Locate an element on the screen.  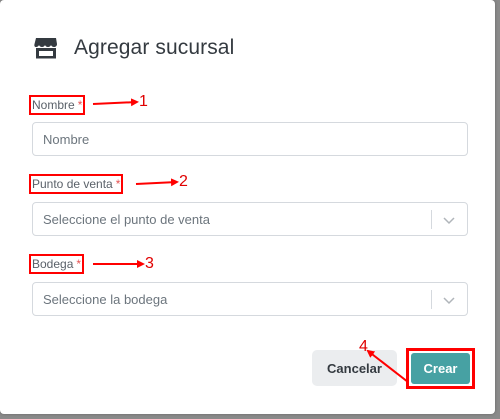
modal-header: Agregar sucursal is located at coordinates (133, 48).